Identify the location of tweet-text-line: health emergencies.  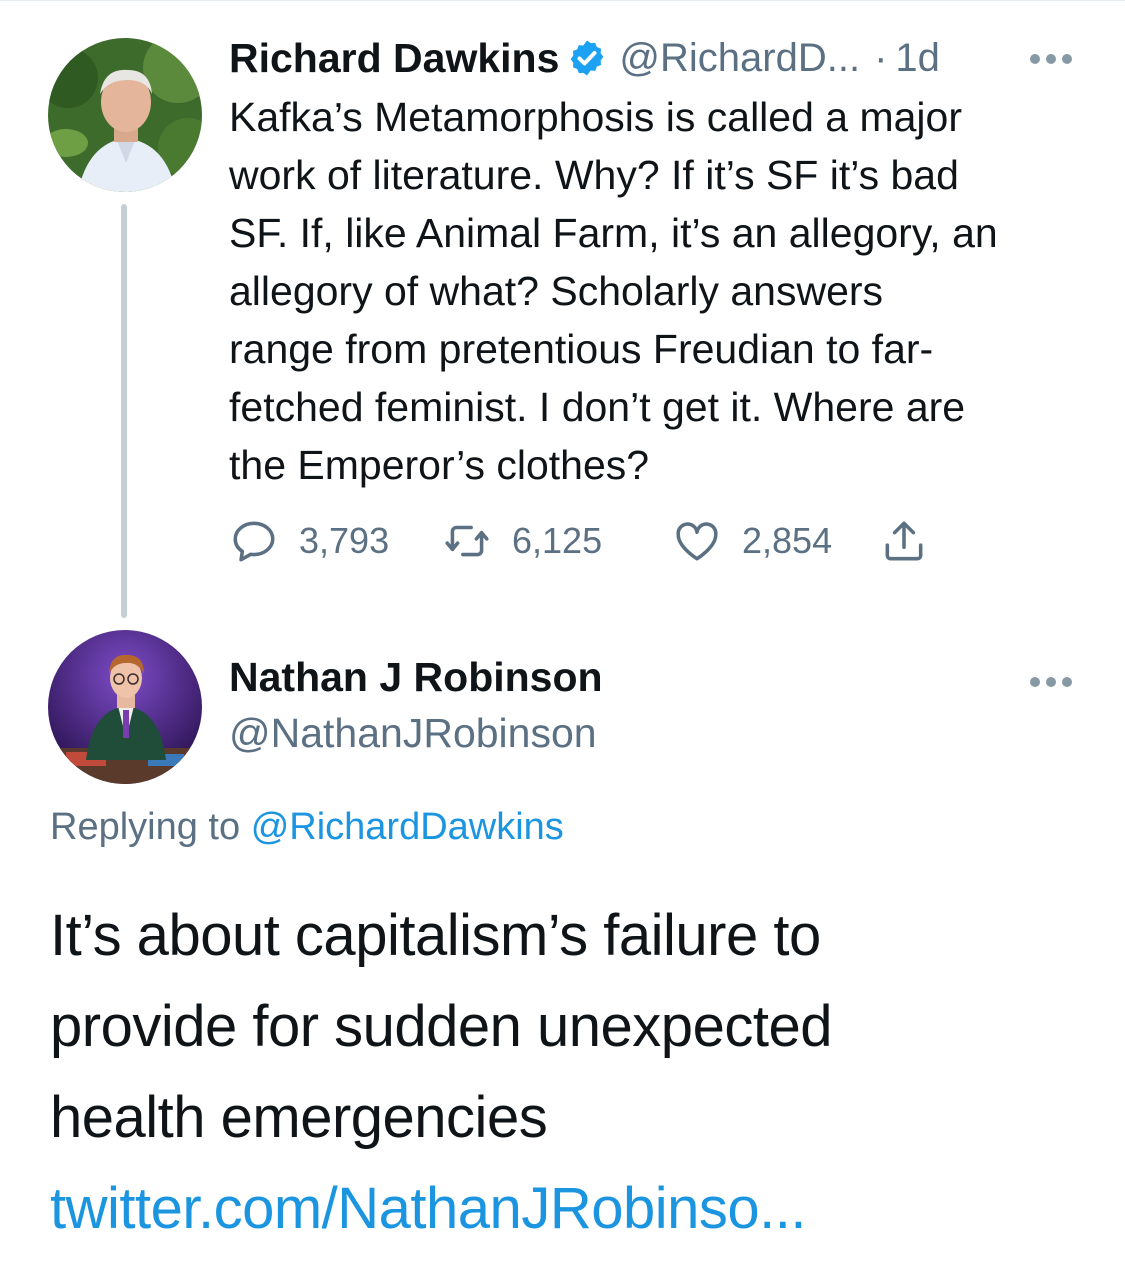
(299, 1117).